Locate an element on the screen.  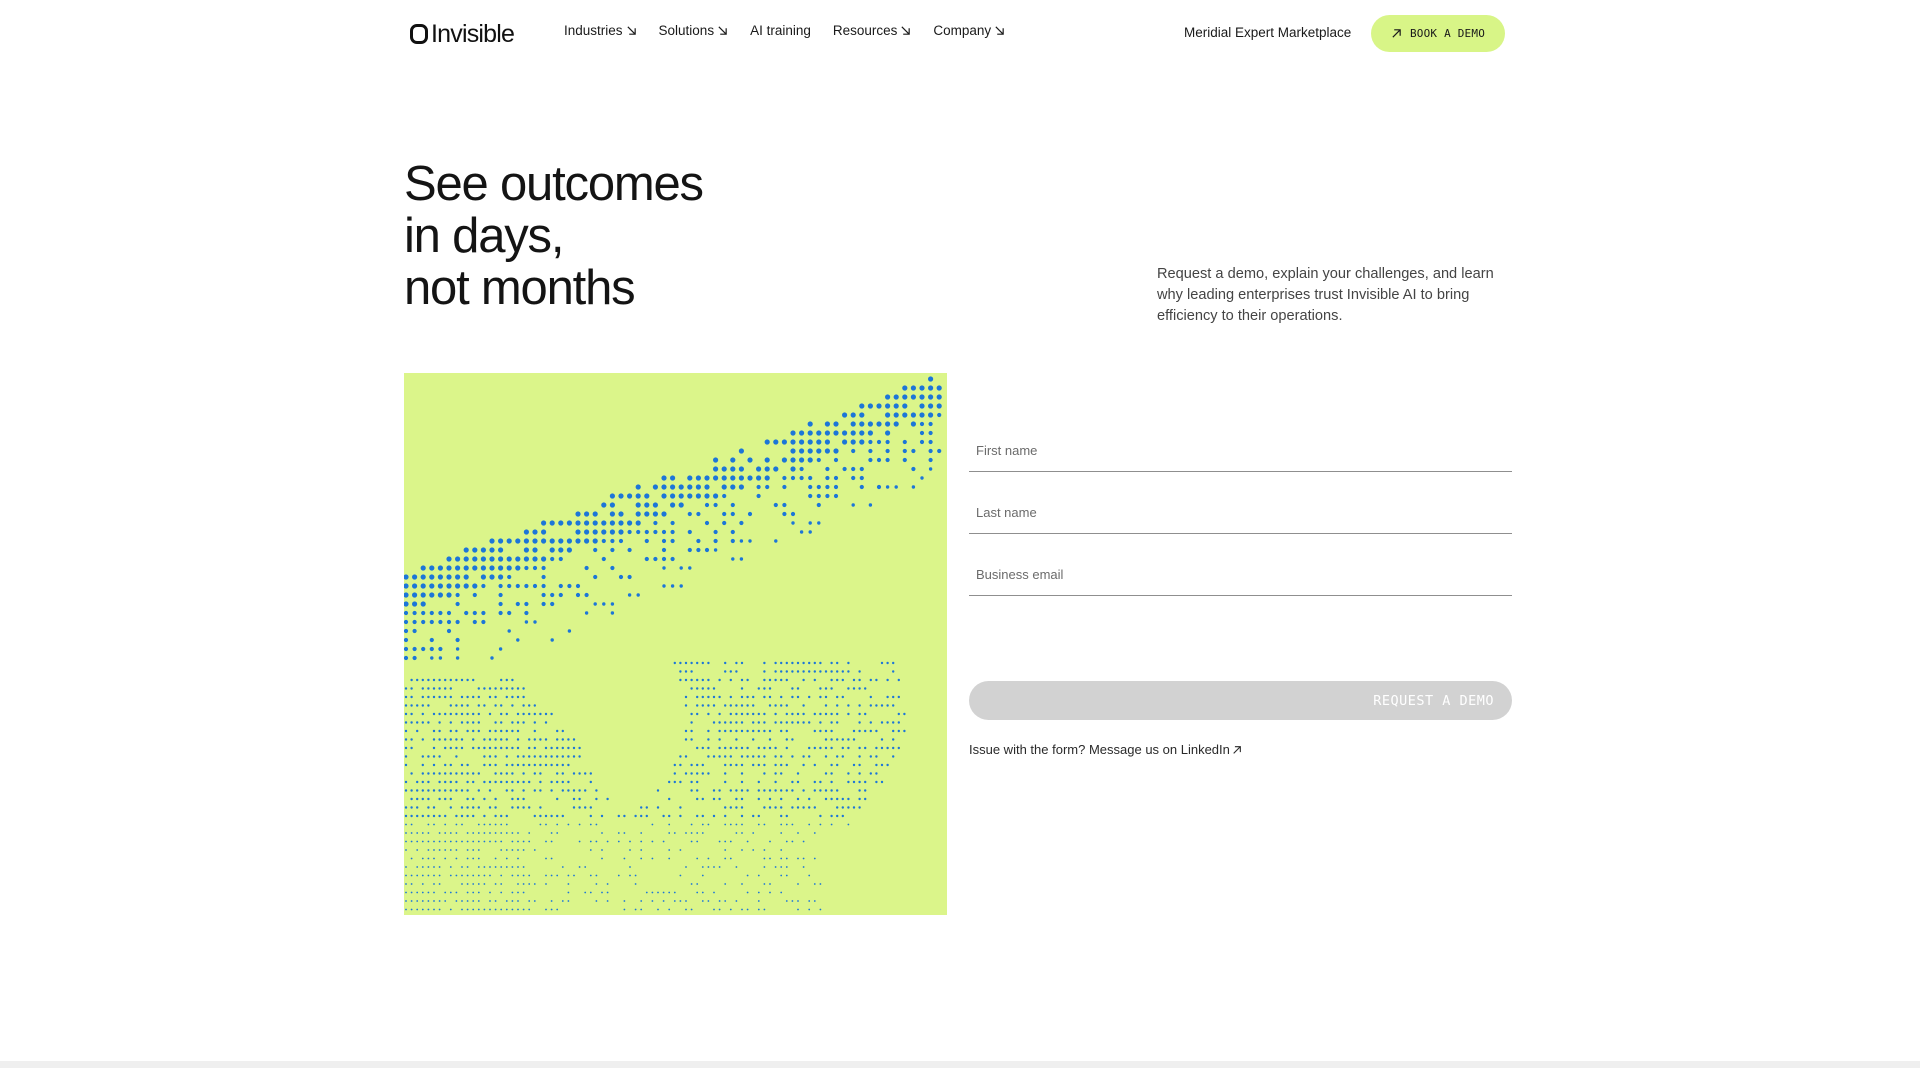
nav-label: AI training is located at coordinates (780, 30).